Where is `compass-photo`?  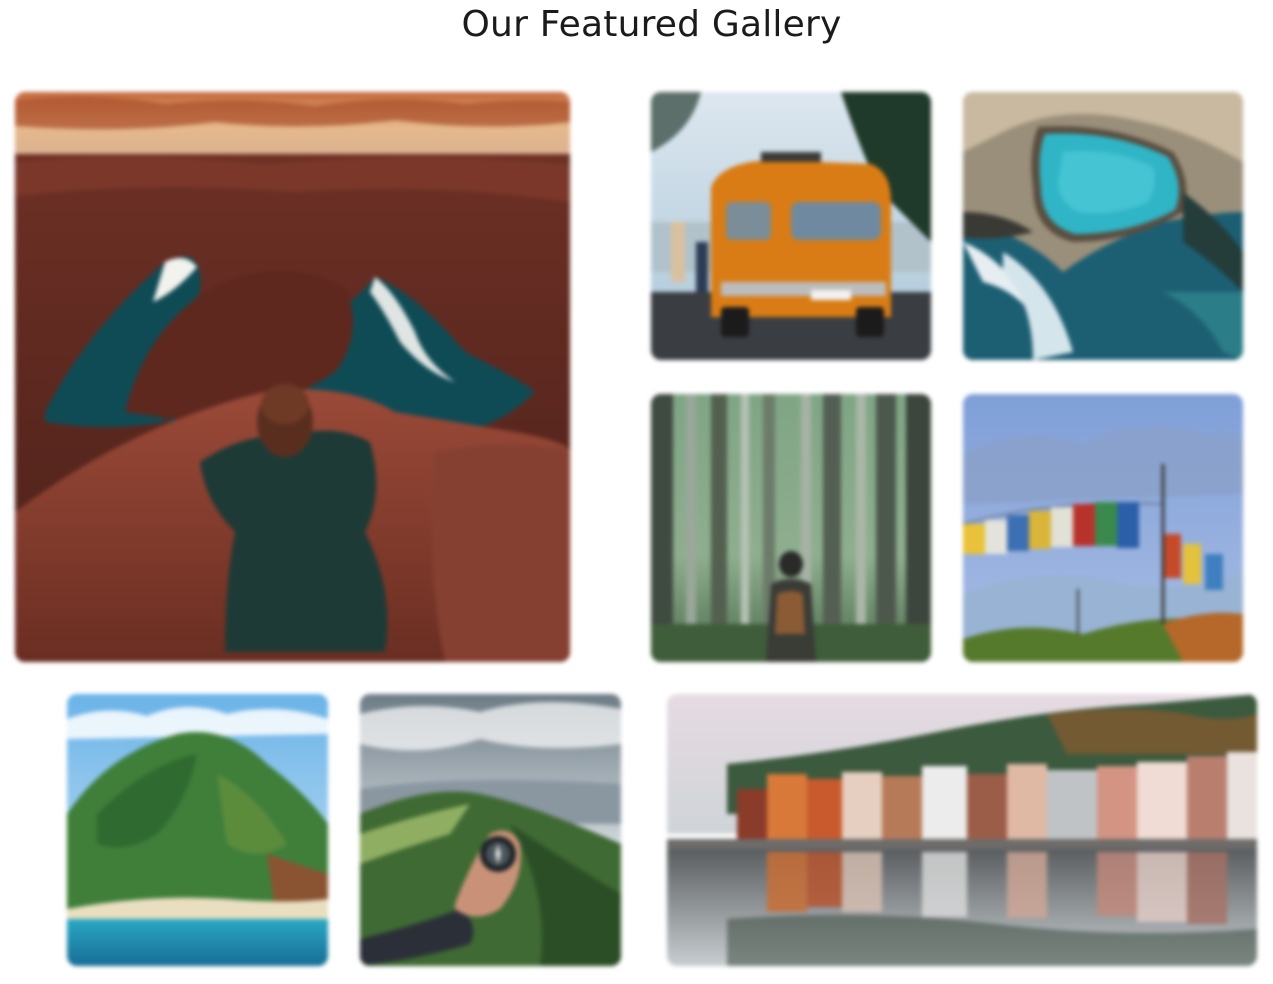
compass-photo is located at coordinates (490, 830).